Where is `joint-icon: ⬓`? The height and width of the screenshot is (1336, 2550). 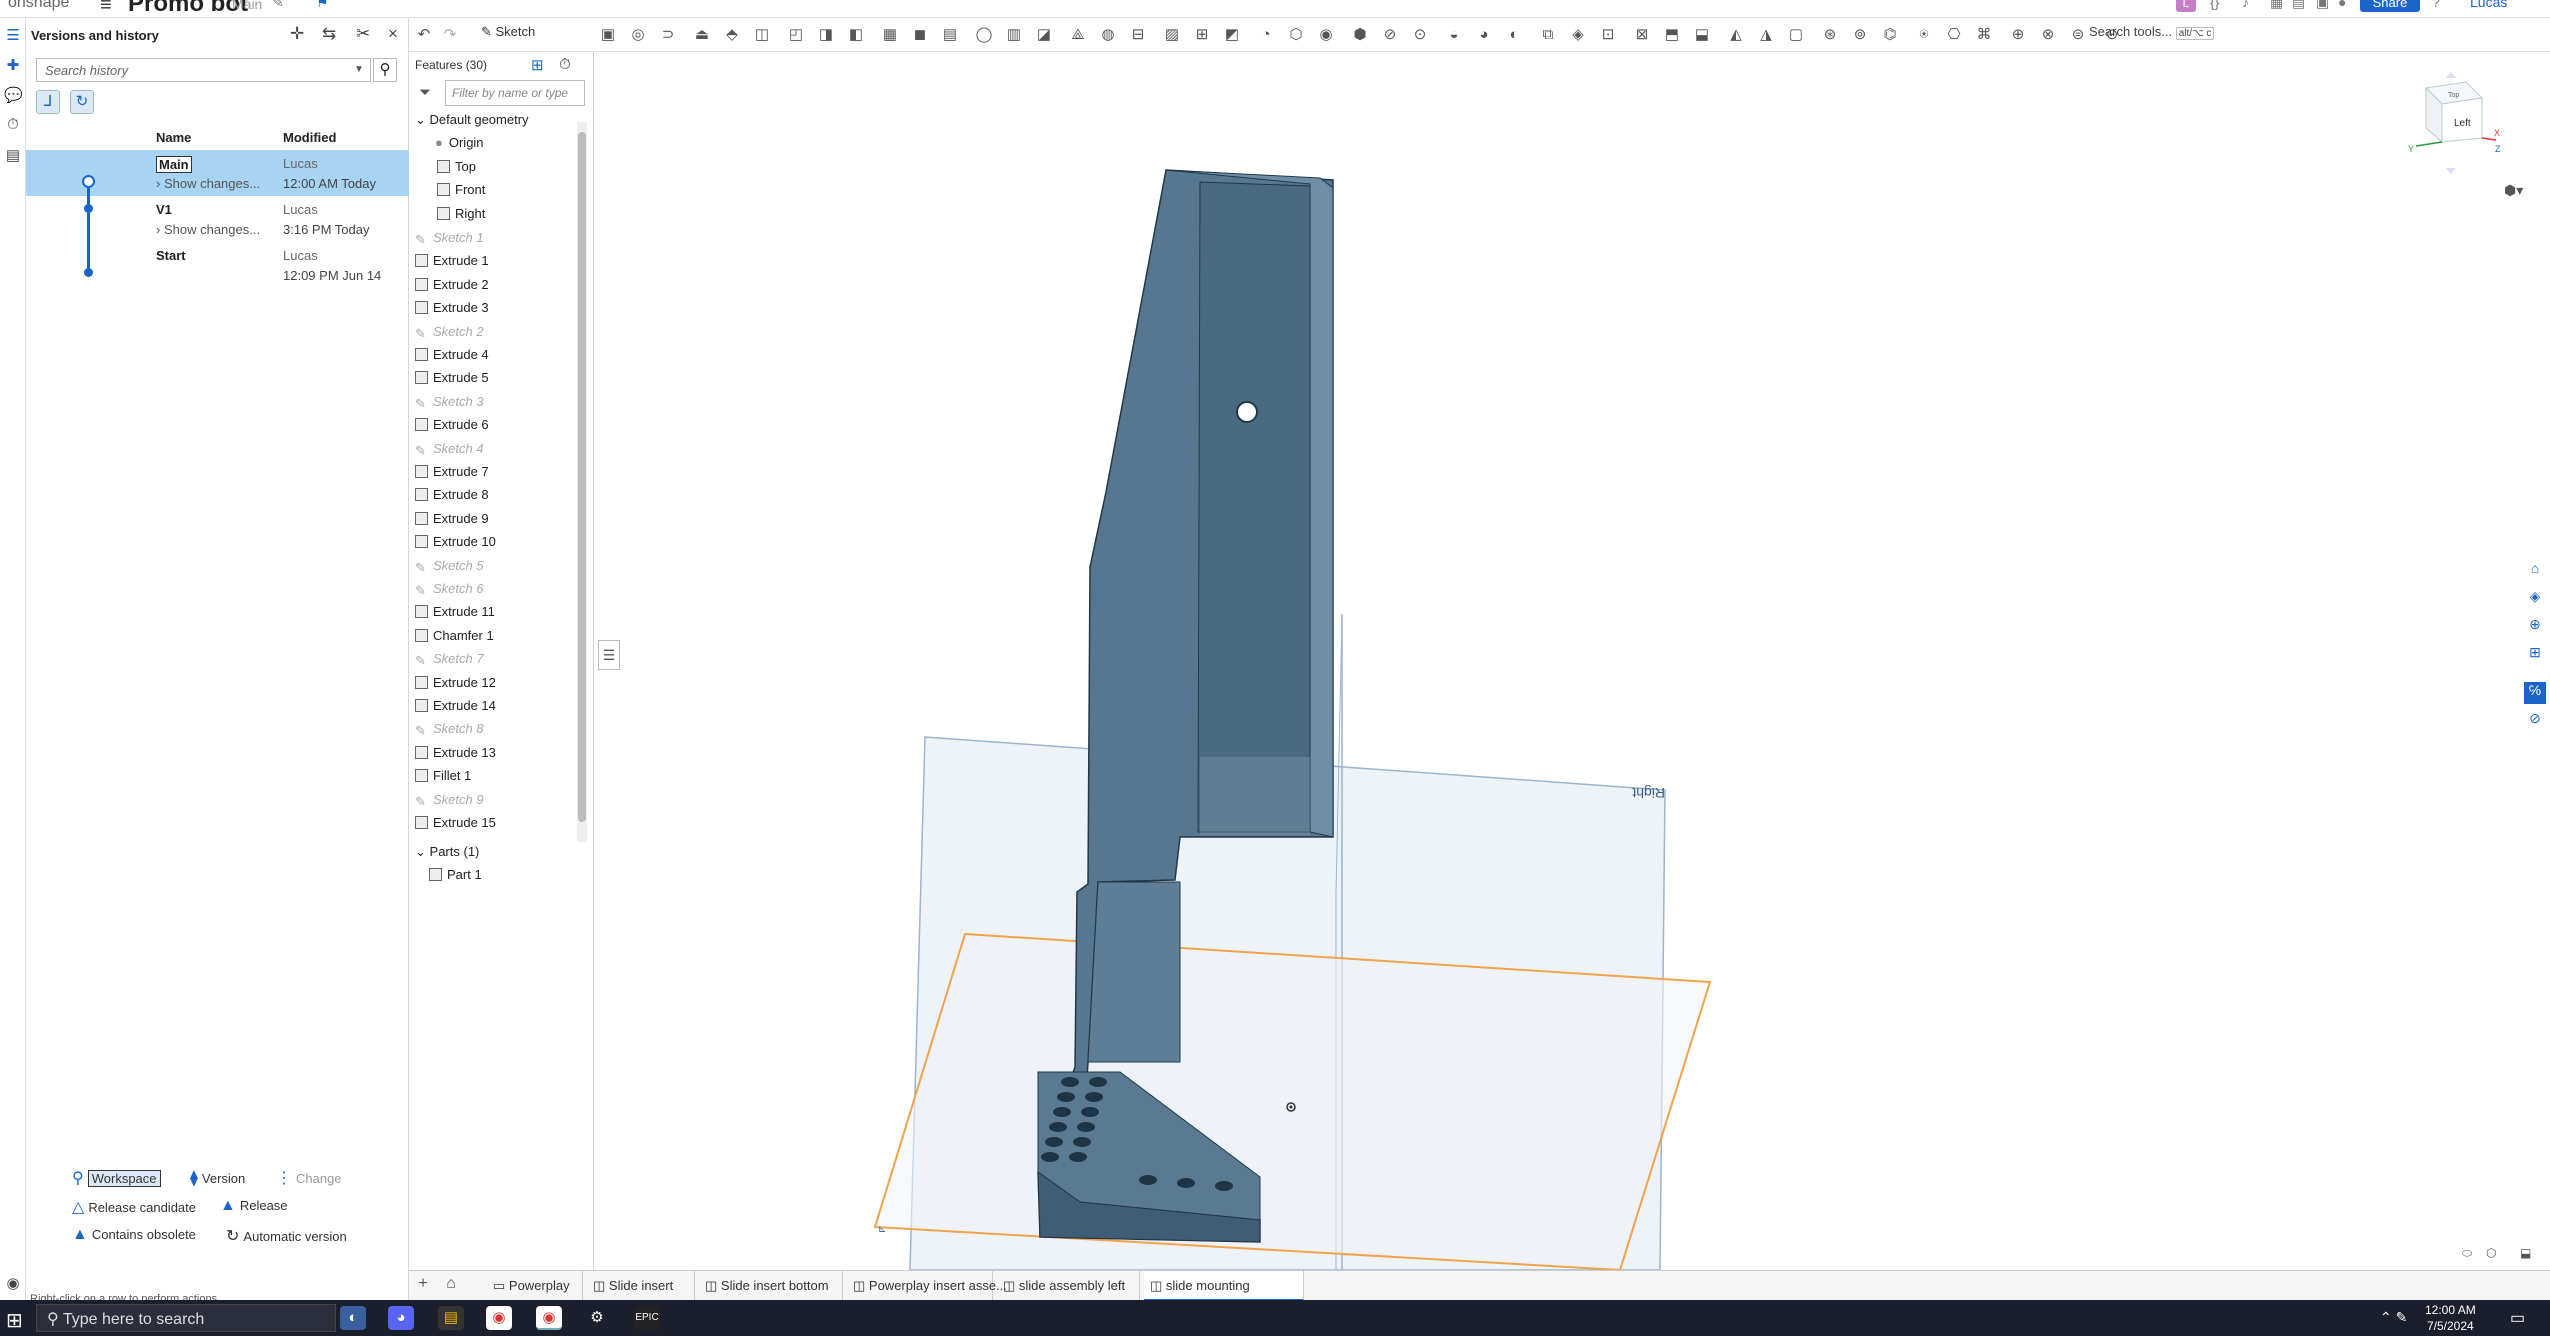
joint-icon: ⬓ is located at coordinates (1702, 35).